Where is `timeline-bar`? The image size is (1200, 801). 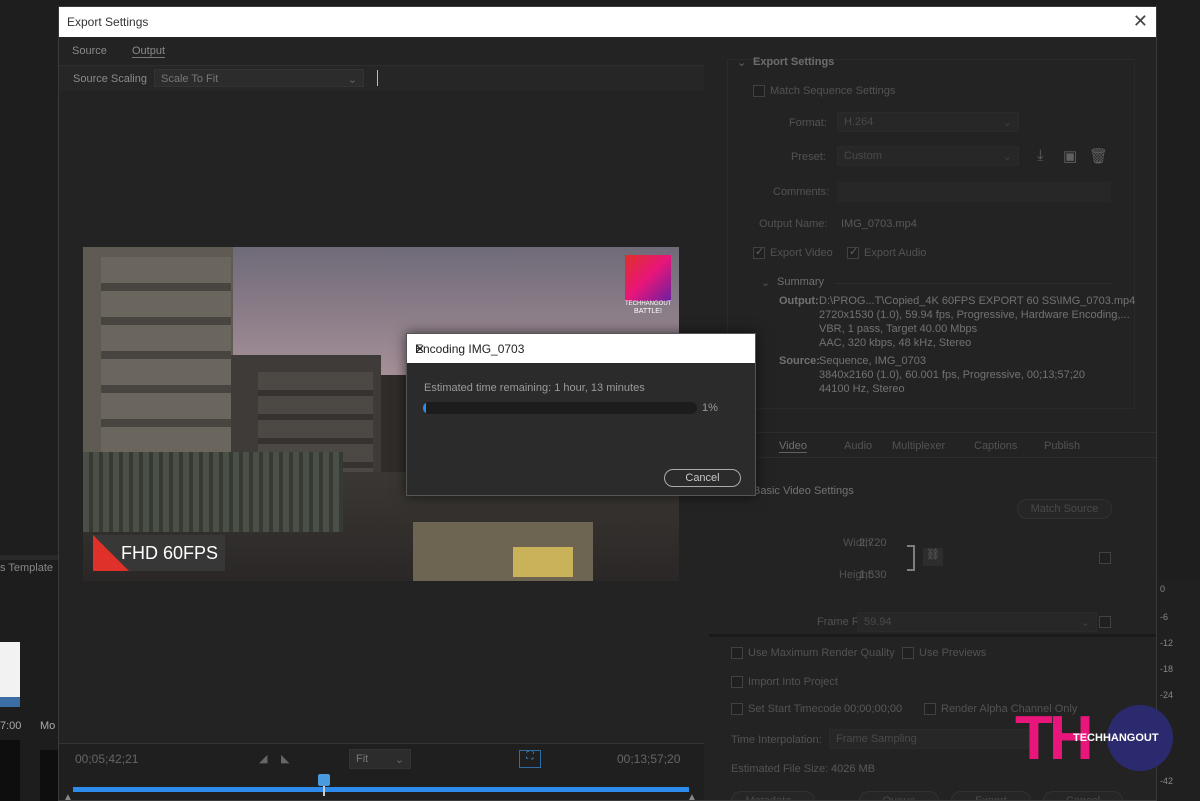
timeline-bar is located at coordinates (381, 789).